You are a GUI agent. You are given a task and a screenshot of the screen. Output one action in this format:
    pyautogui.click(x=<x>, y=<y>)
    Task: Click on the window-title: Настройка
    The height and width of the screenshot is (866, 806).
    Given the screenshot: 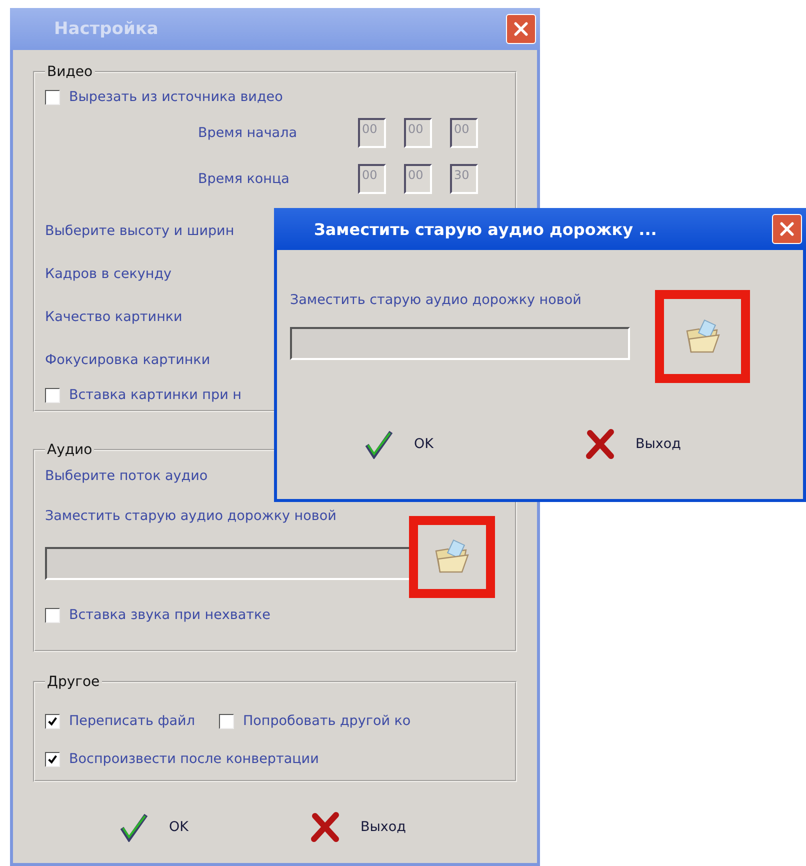 What is the action you would take?
    pyautogui.click(x=106, y=29)
    